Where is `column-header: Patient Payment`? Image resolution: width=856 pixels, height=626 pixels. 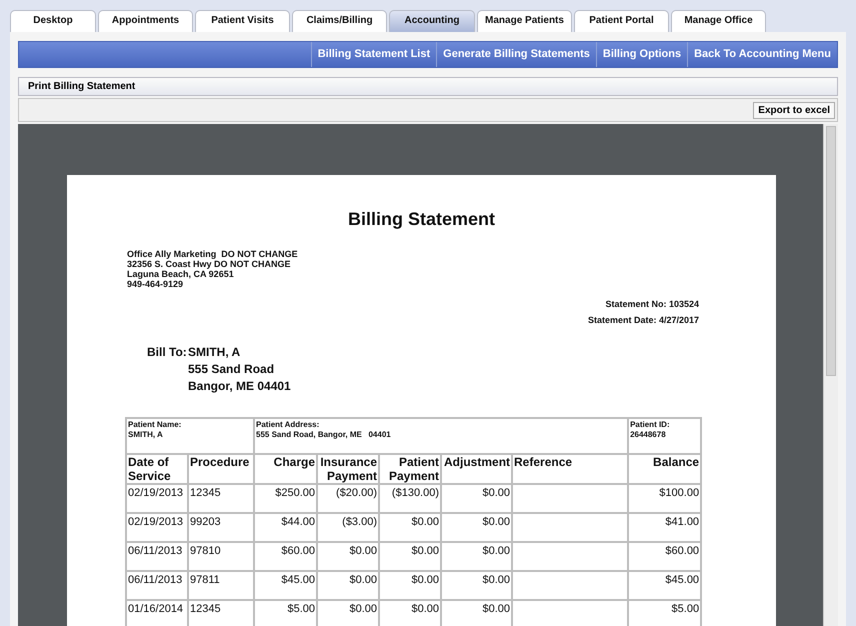
column-header: Patient Payment is located at coordinates (410, 469).